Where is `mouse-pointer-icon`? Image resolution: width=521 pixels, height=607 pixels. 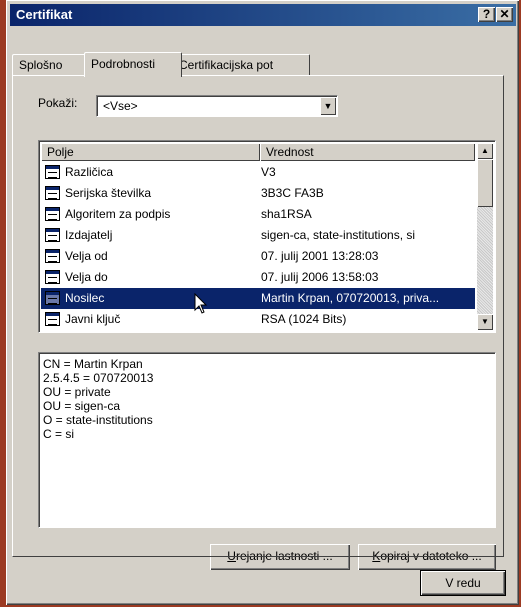
mouse-pointer-icon is located at coordinates (201, 303).